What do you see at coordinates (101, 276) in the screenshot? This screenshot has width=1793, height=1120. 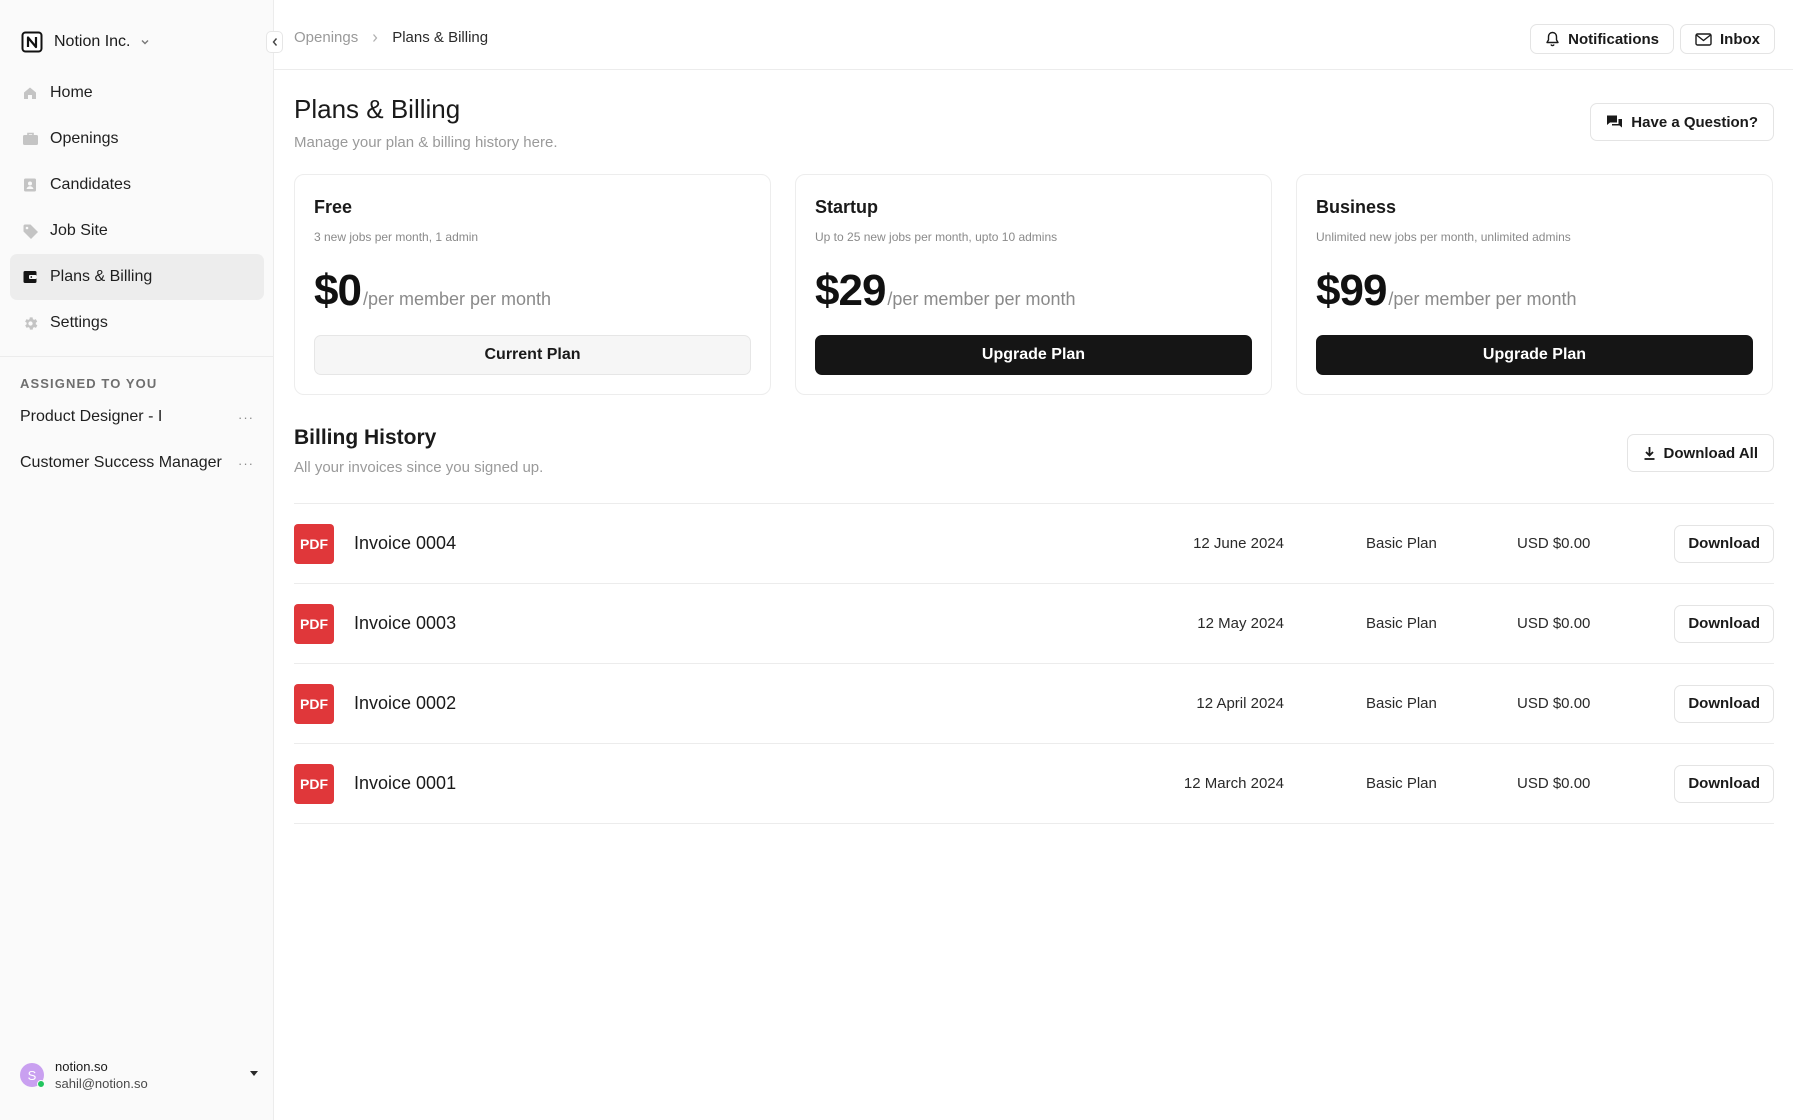 I see `sidebar-item-label: Plans & Billing` at bounding box center [101, 276].